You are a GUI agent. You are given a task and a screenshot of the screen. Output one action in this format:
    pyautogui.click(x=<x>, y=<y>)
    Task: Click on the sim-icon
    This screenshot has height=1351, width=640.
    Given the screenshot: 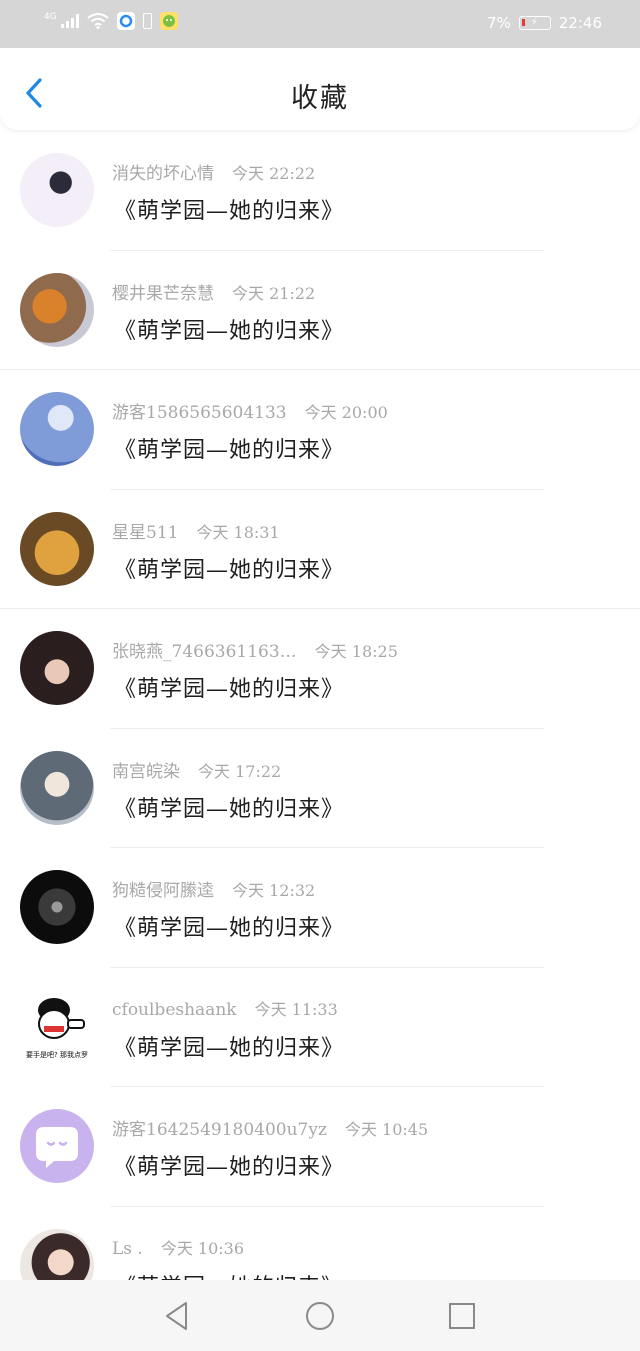 What is the action you would take?
    pyautogui.click(x=147, y=21)
    